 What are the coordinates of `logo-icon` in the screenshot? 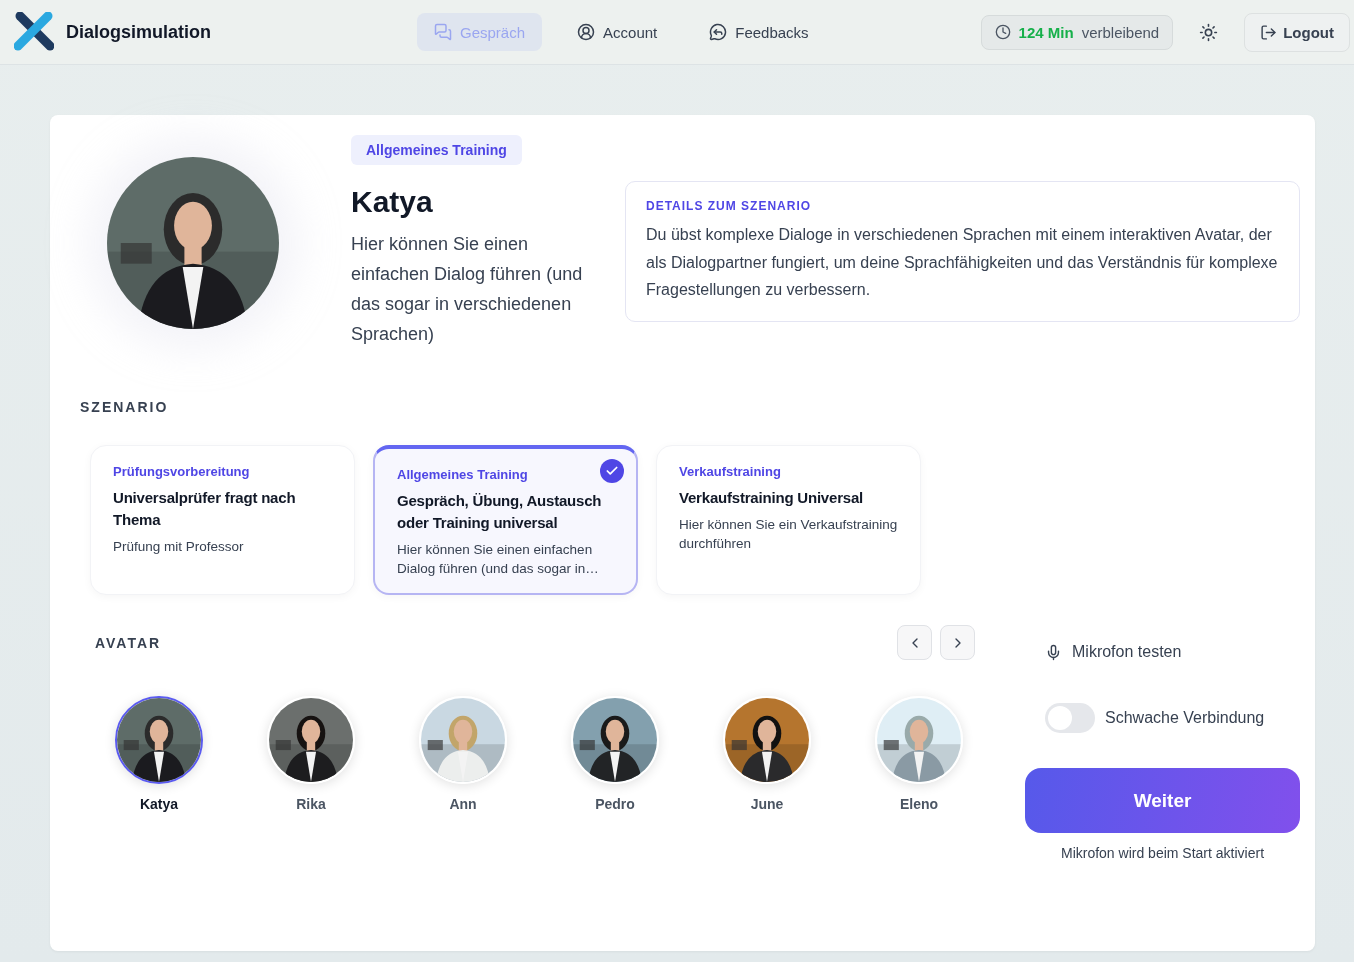 It's located at (34, 32).